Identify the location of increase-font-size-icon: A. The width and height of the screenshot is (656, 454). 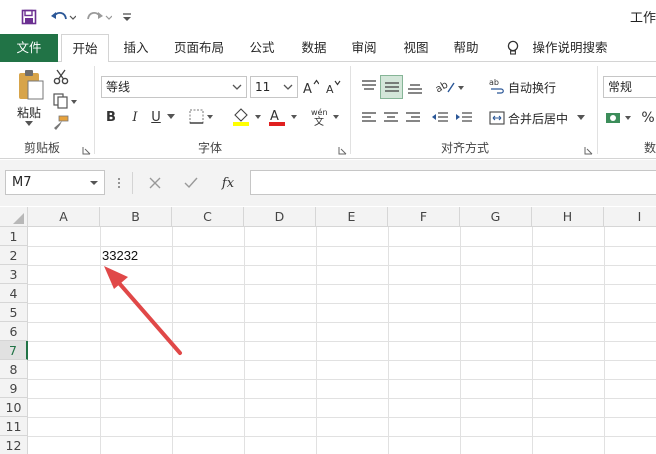
(311, 87).